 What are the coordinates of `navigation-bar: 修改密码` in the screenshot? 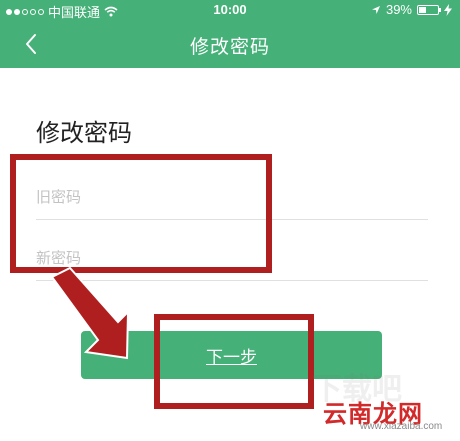 It's located at (230, 44).